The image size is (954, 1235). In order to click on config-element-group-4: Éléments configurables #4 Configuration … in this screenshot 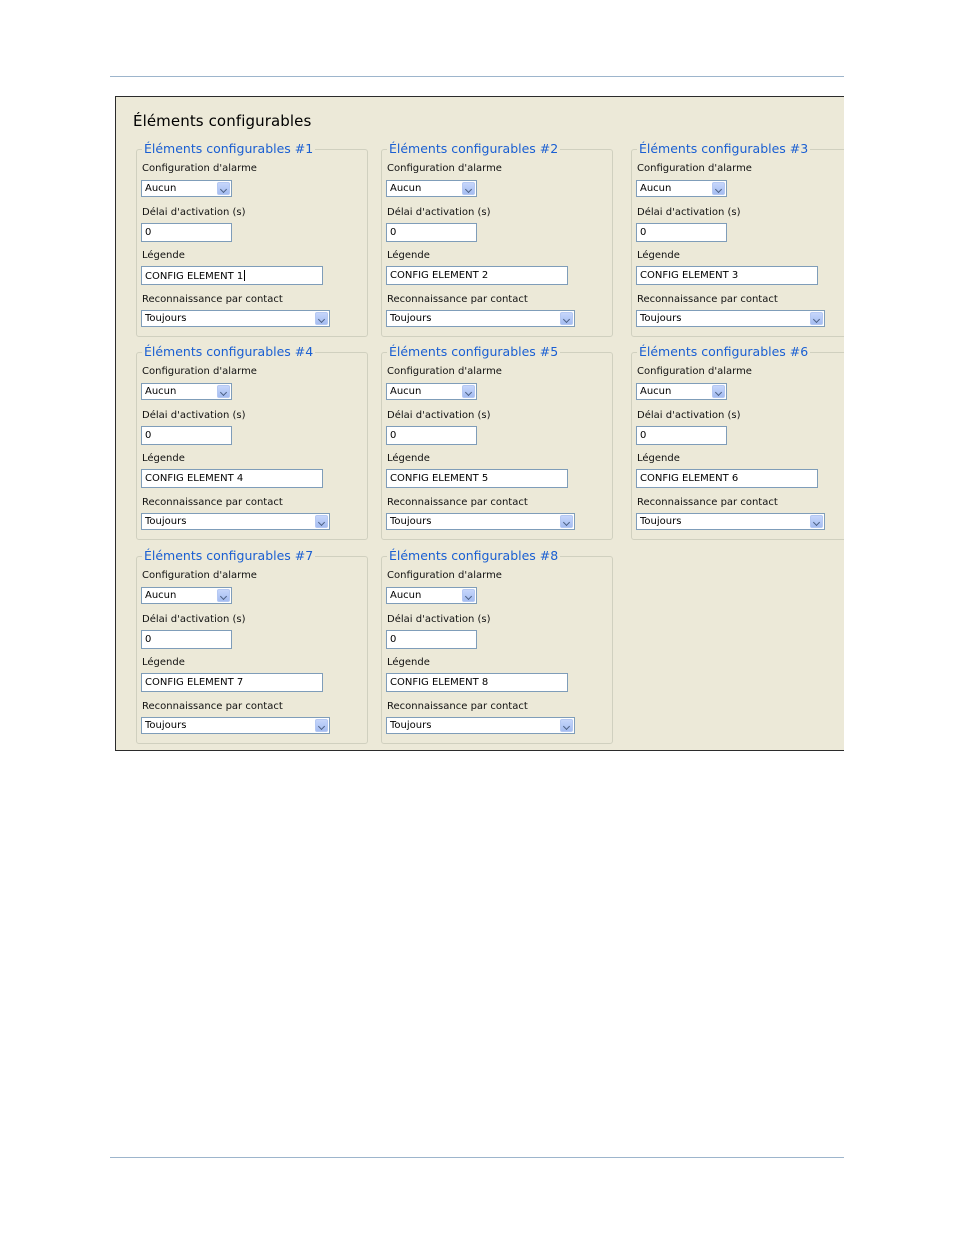, I will do `click(252, 442)`.